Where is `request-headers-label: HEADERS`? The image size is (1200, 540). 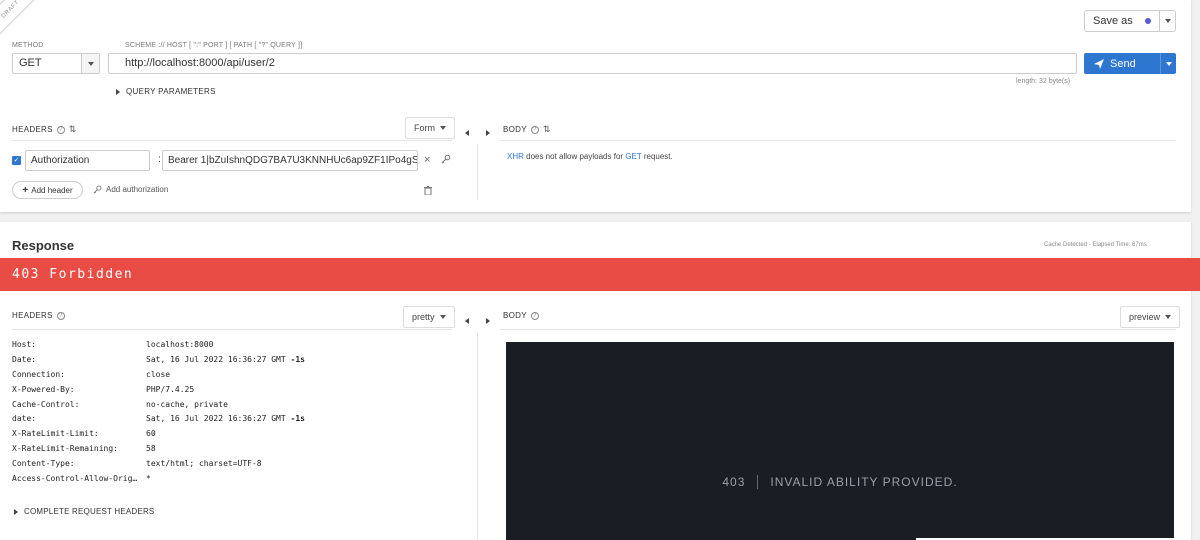
request-headers-label: HEADERS is located at coordinates (32, 129).